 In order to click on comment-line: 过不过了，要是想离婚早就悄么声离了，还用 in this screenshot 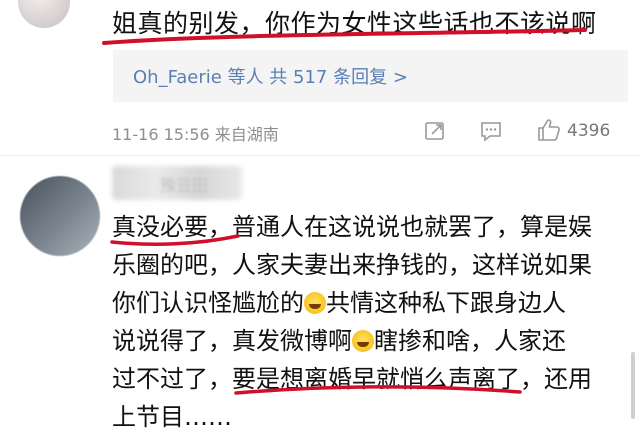, I will do `click(352, 379)`.